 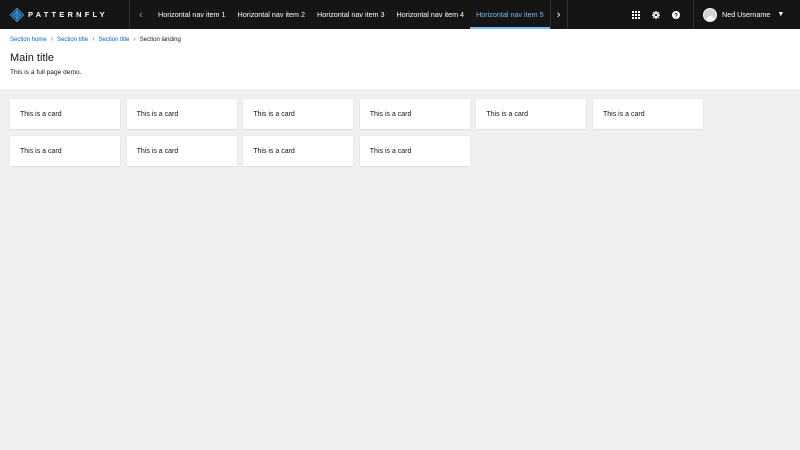 What do you see at coordinates (160, 39) in the screenshot?
I see `breadcrumb-current: Section landing` at bounding box center [160, 39].